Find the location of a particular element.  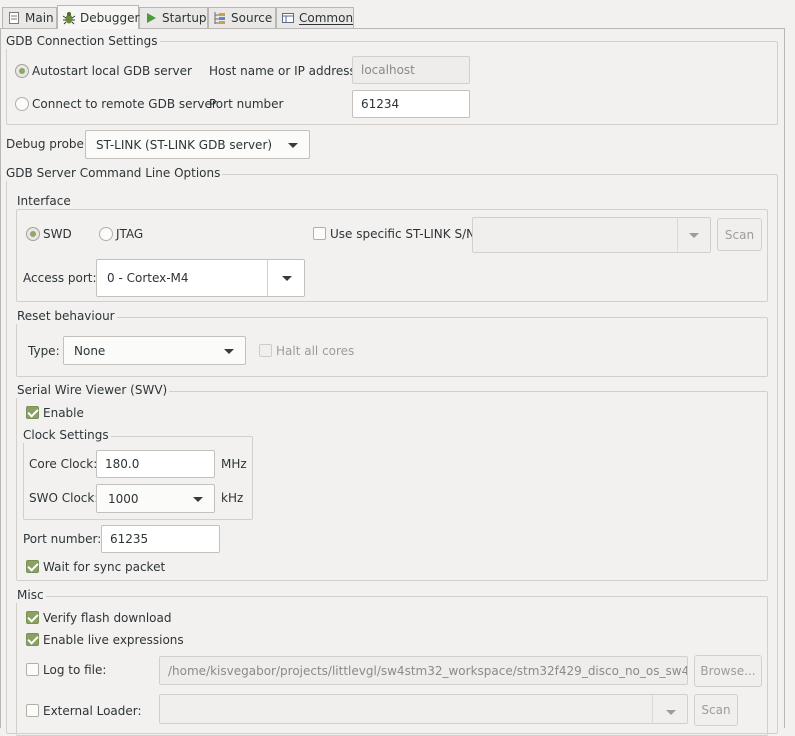

connect-remote-radio is located at coordinates (22, 104).